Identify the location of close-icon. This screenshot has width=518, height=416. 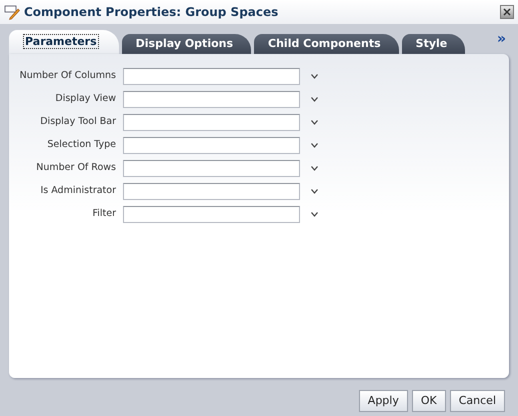
(507, 12).